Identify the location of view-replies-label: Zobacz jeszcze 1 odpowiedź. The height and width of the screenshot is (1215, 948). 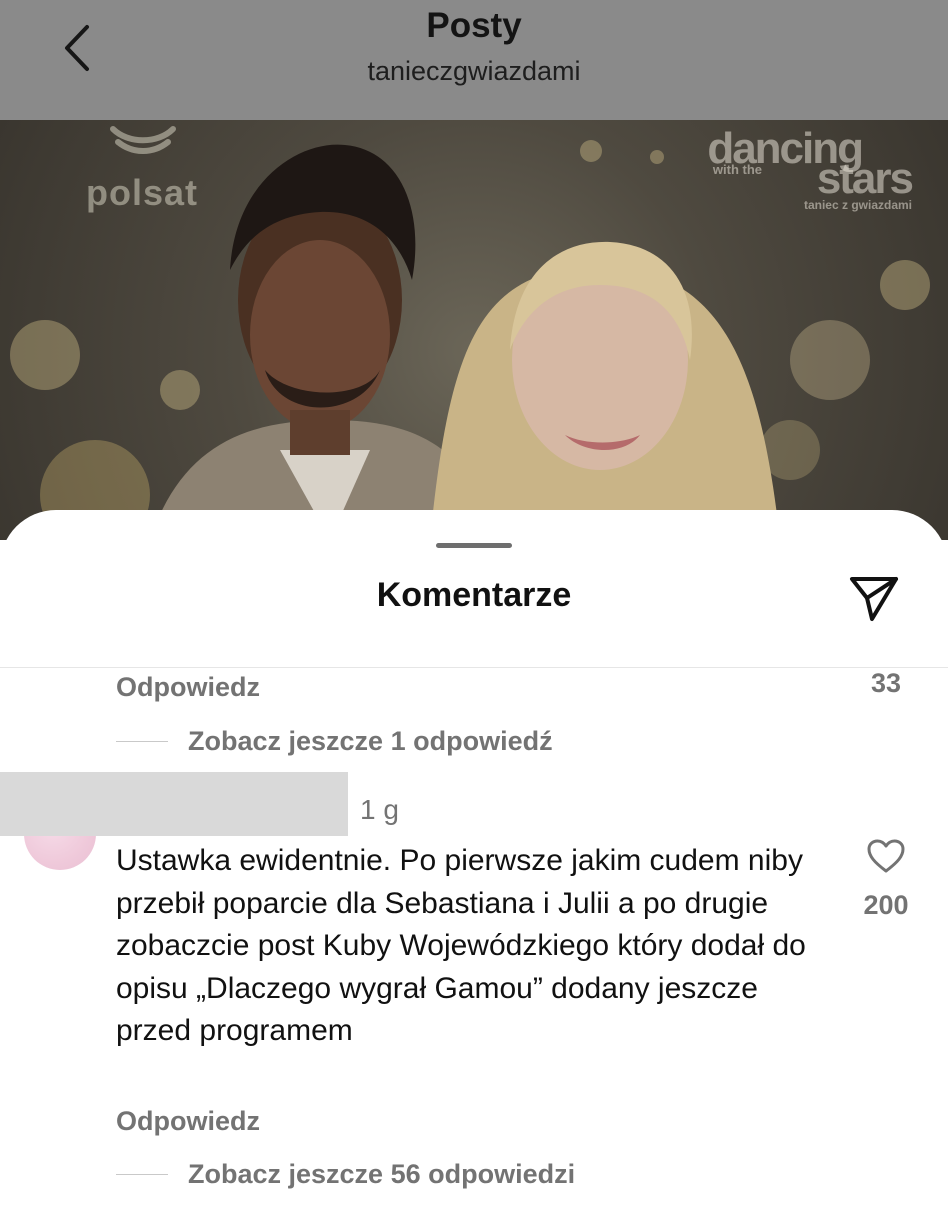
(370, 740).